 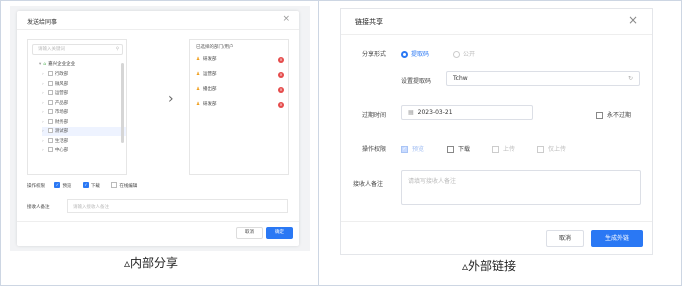 I want to click on never-expire-option: 永不过期, so click(x=613, y=114).